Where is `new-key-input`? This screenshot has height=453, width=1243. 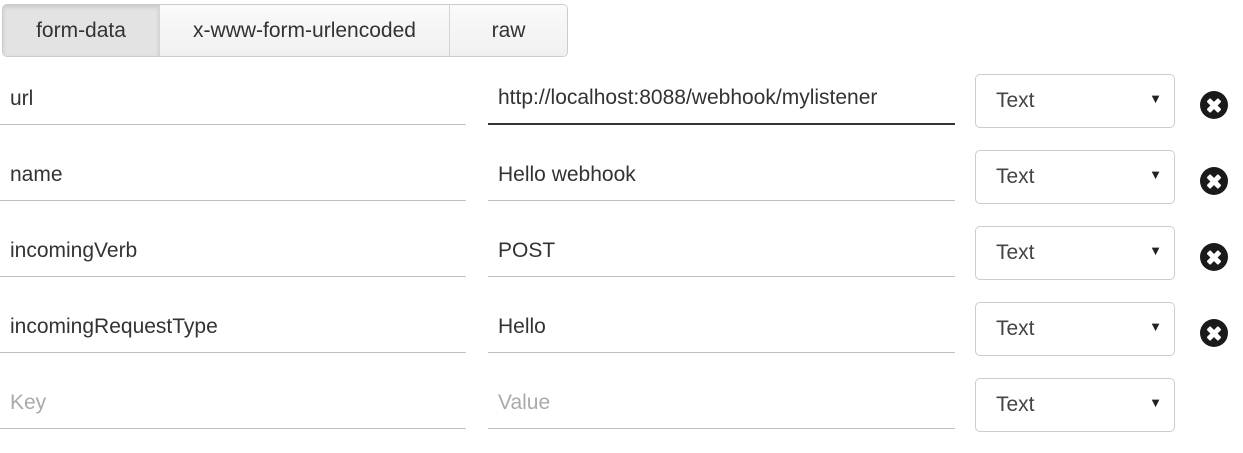
new-key-input is located at coordinates (233, 403).